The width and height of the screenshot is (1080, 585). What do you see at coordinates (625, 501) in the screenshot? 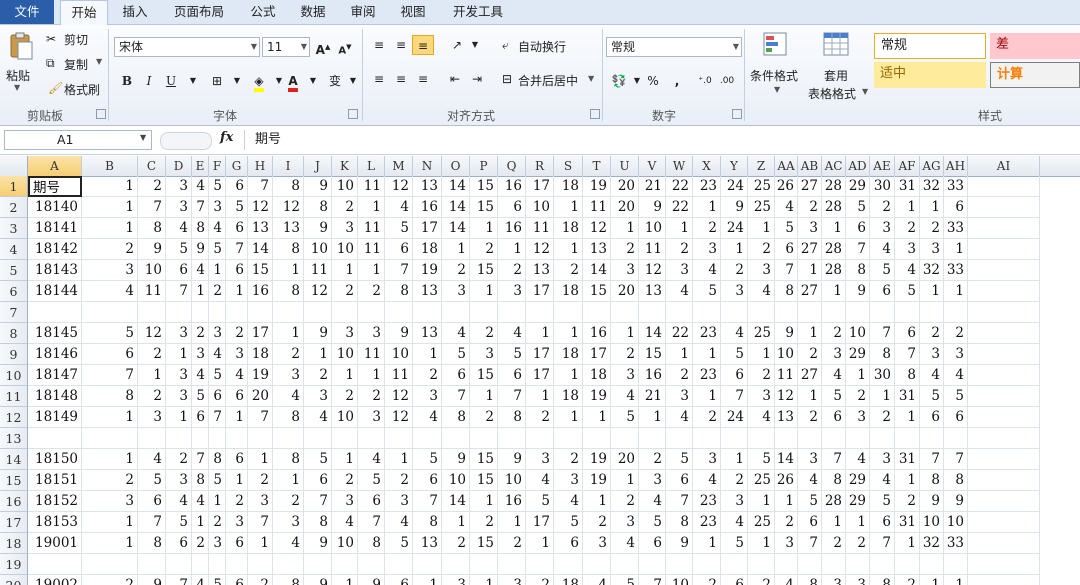
I see `cell-u16: 2` at bounding box center [625, 501].